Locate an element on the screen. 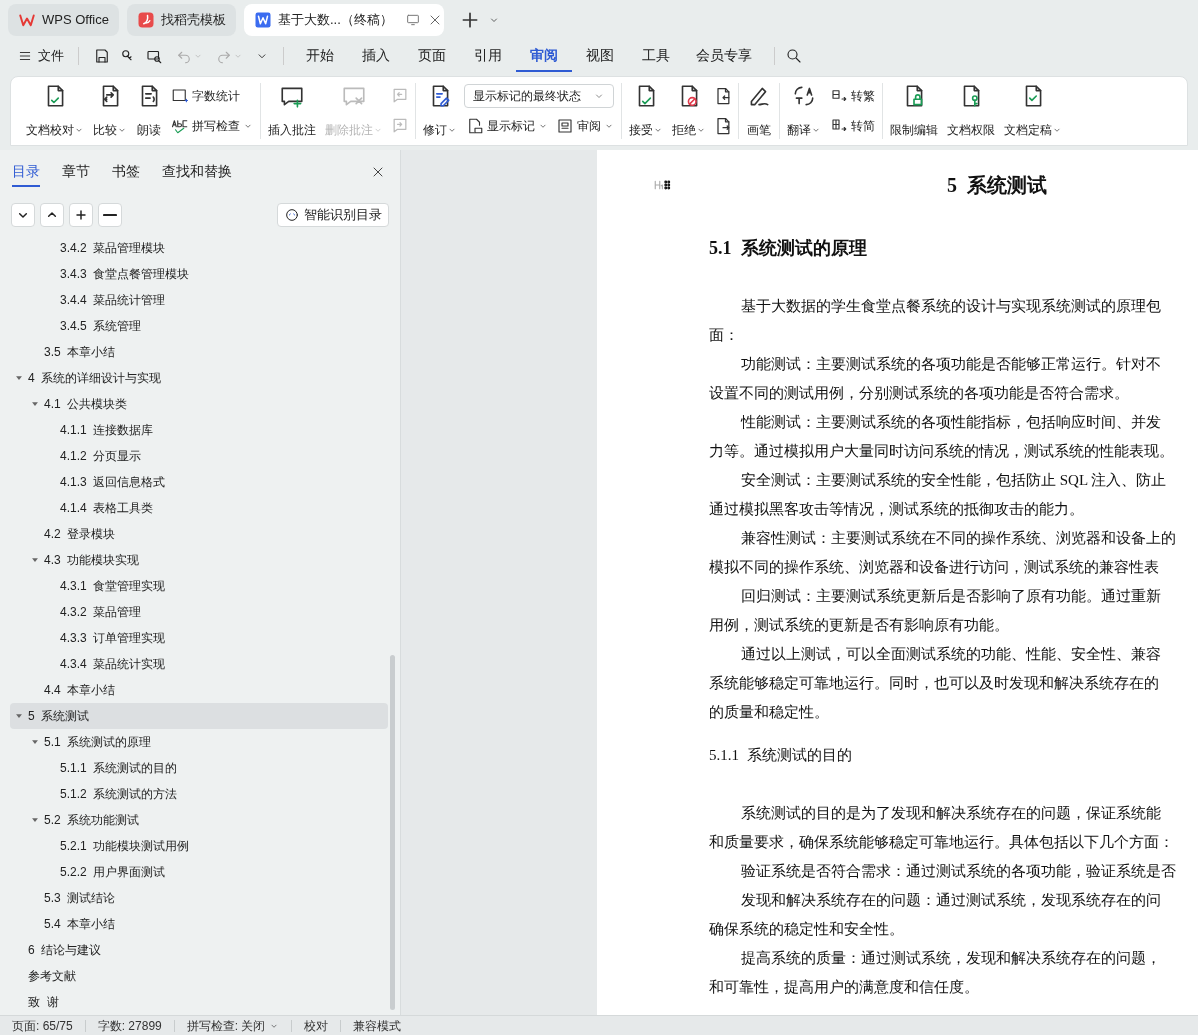 This screenshot has height=1035, width=1198. menu-tab: 开始 is located at coordinates (320, 56).